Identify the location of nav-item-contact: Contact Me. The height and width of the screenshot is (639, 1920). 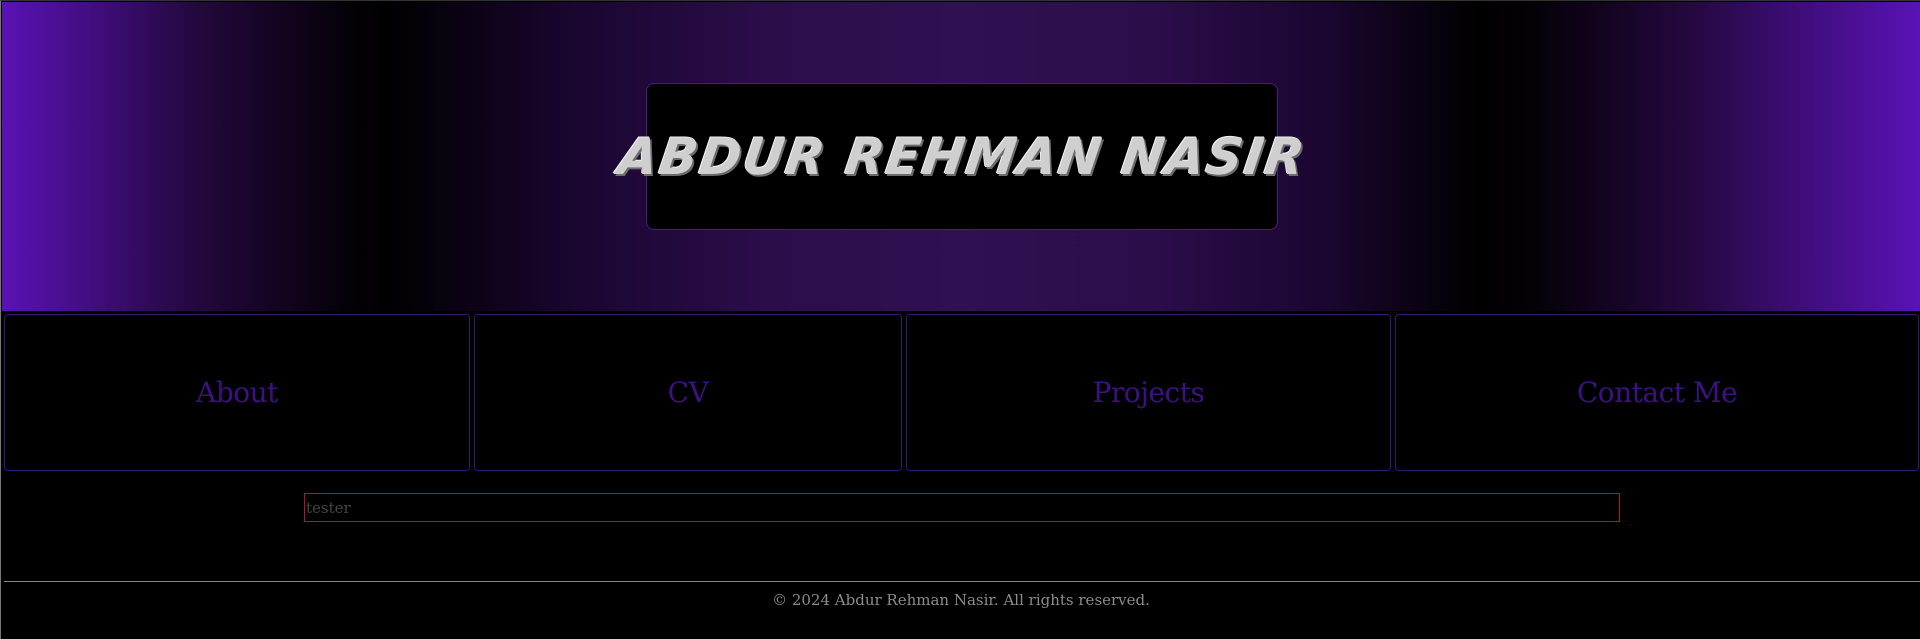
(1657, 392).